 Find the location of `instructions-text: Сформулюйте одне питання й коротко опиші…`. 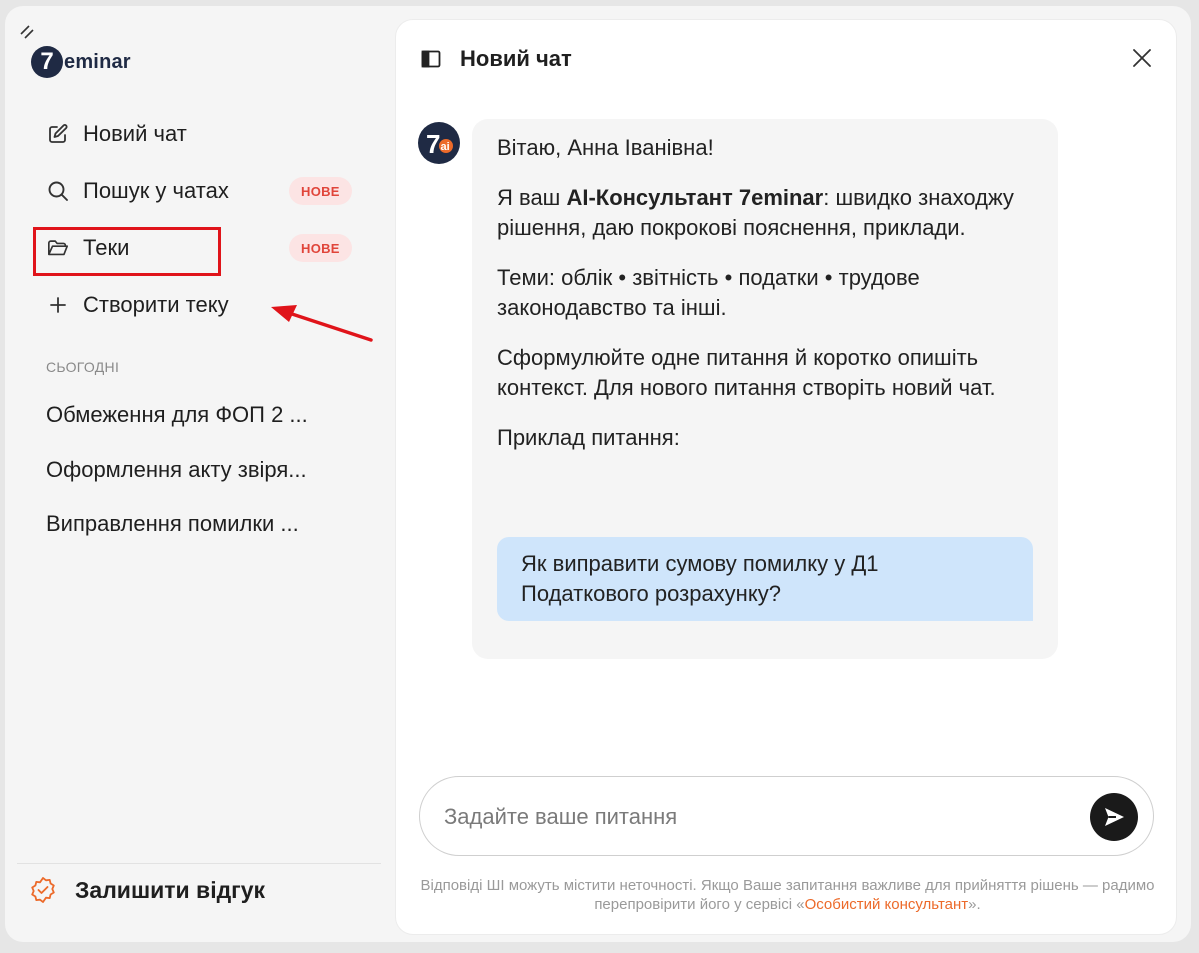

instructions-text: Сформулюйте одне питання й коротко опиші… is located at coordinates (746, 372).